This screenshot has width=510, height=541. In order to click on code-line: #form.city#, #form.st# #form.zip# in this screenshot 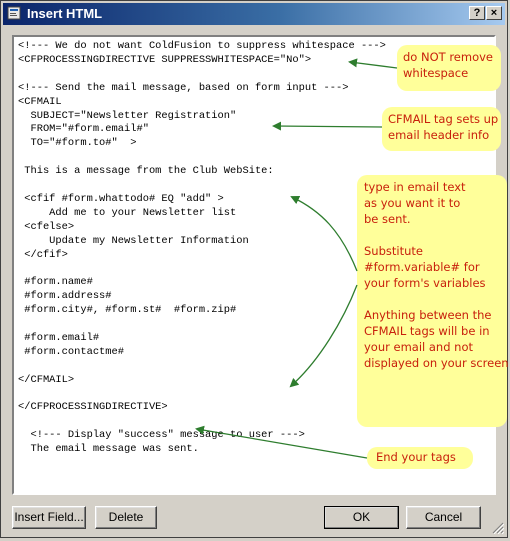, I will do `click(202, 311)`.